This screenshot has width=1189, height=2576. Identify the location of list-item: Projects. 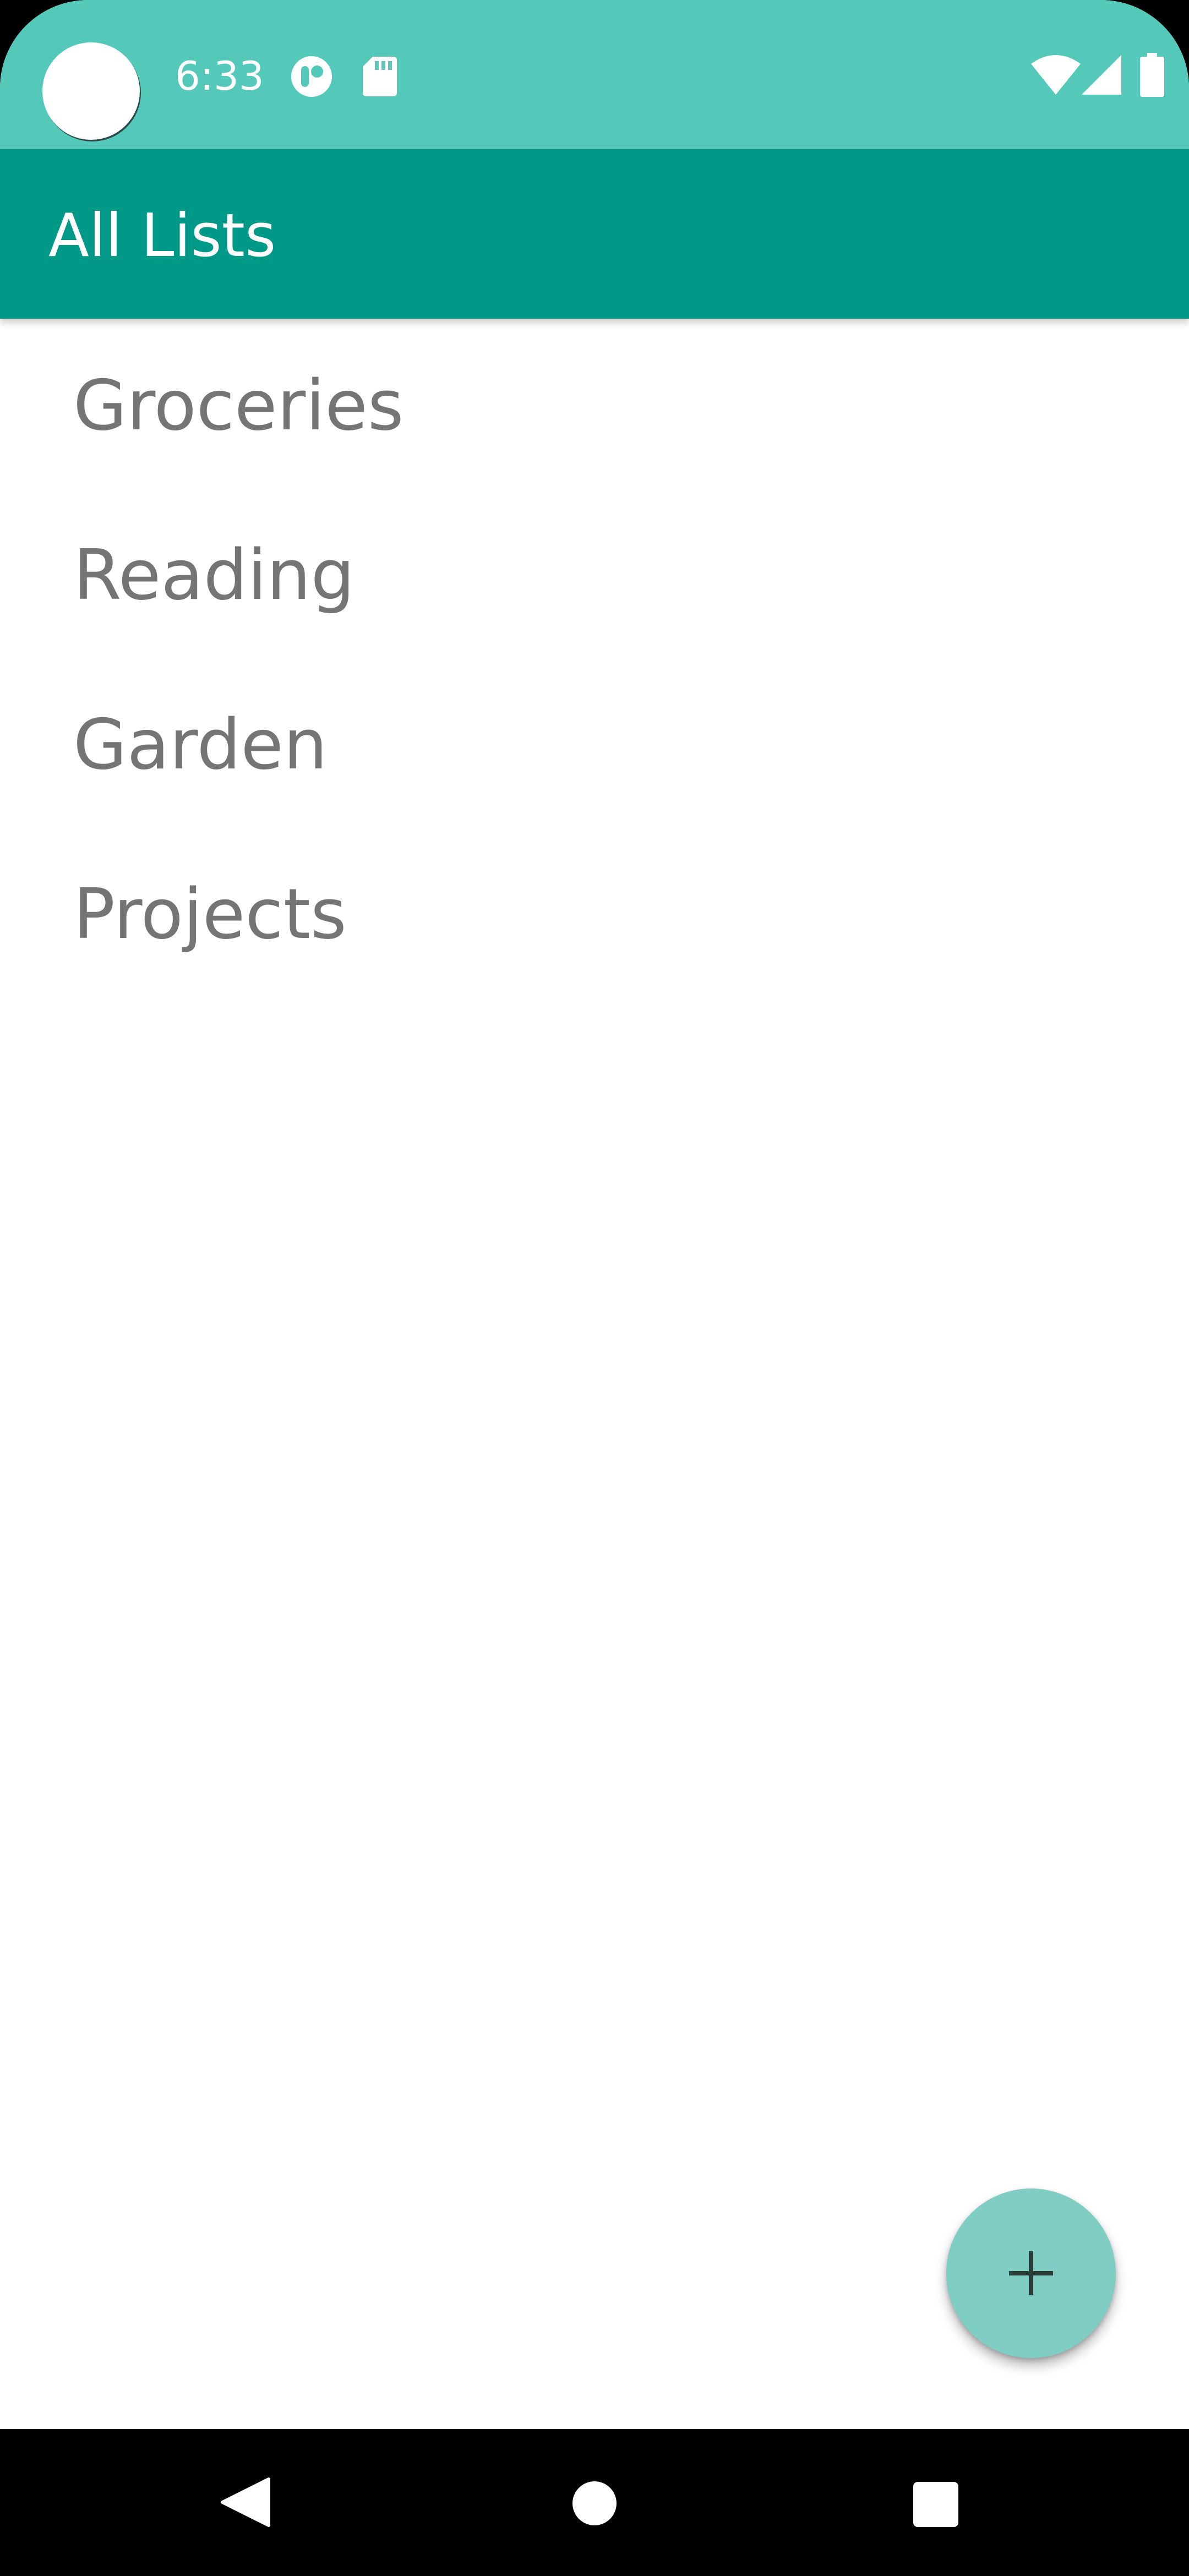
(594, 912).